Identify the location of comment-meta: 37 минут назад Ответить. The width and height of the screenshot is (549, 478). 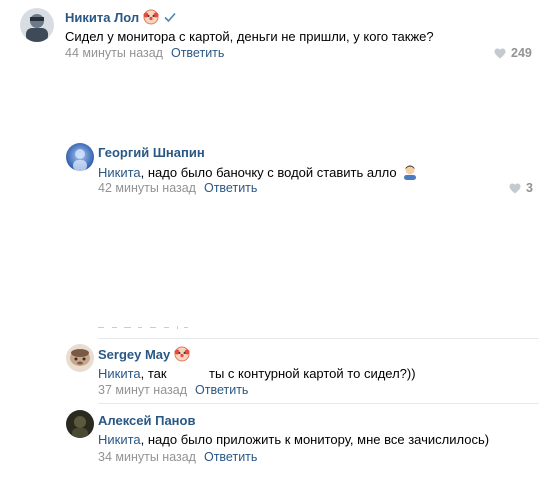
(173, 390).